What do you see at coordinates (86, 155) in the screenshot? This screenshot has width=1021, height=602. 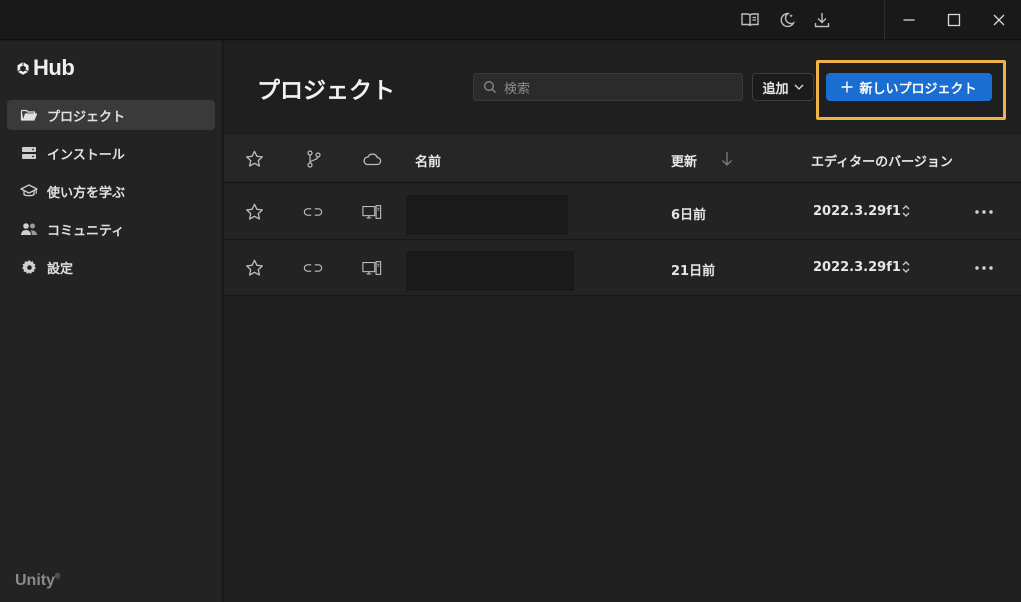 I see `sidebar-item-label: インストール` at bounding box center [86, 155].